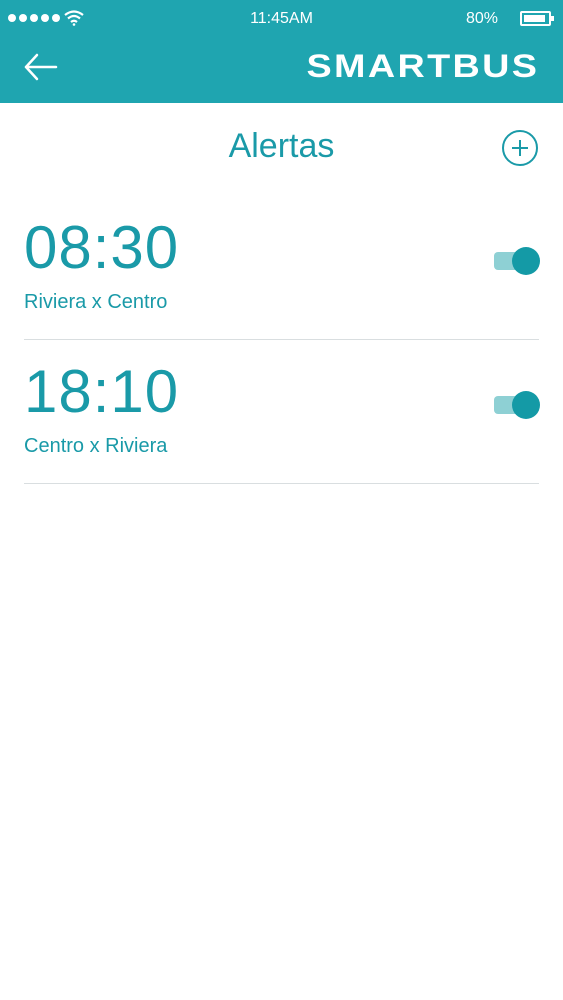  I want to click on battery-percent: 80%, so click(482, 18).